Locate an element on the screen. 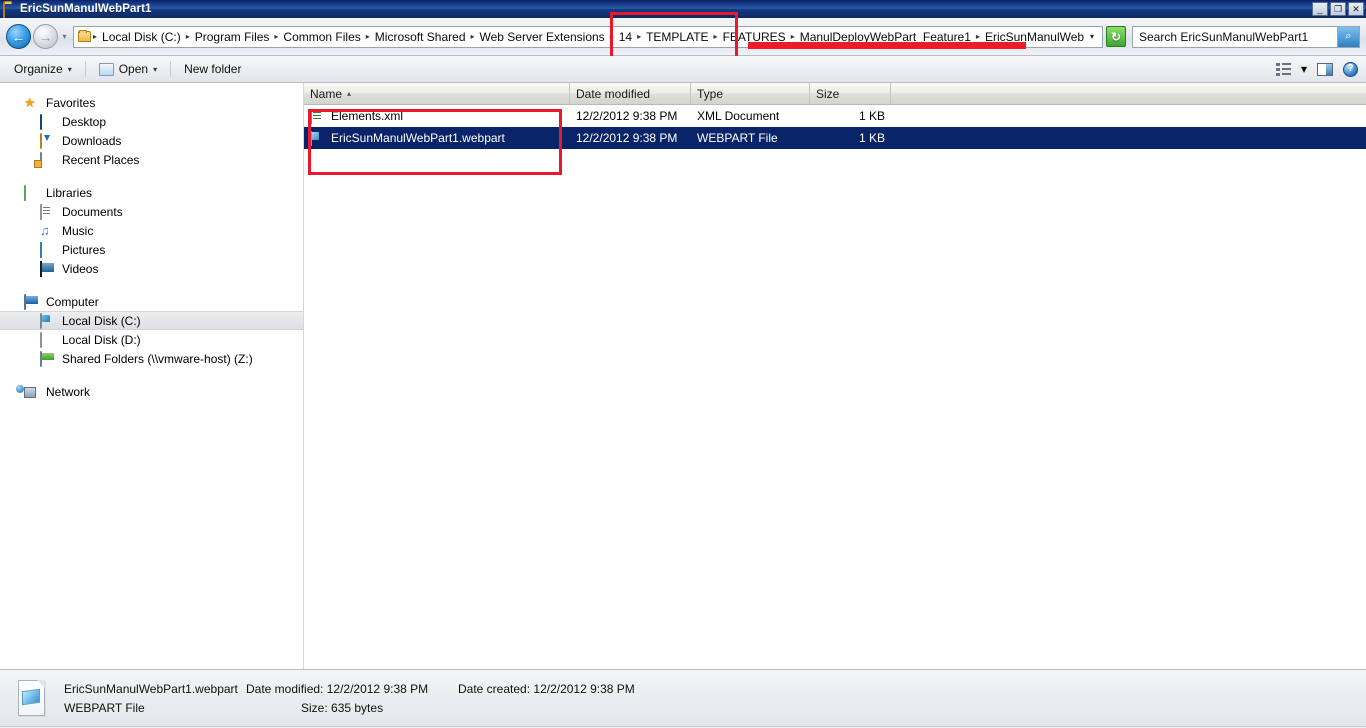  details-file-type: WEBPART File is located at coordinates (104, 707).